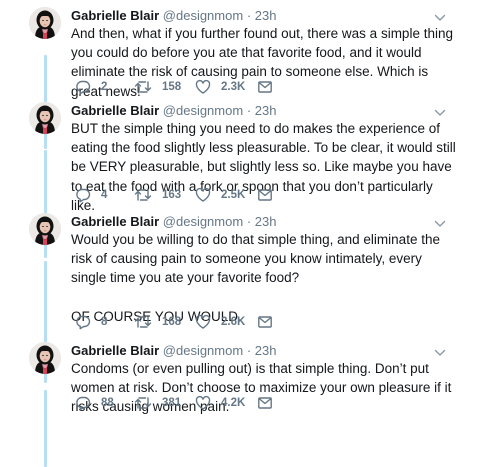 This screenshot has height=467, width=480. I want to click on retweet-button: 168, so click(157, 322).